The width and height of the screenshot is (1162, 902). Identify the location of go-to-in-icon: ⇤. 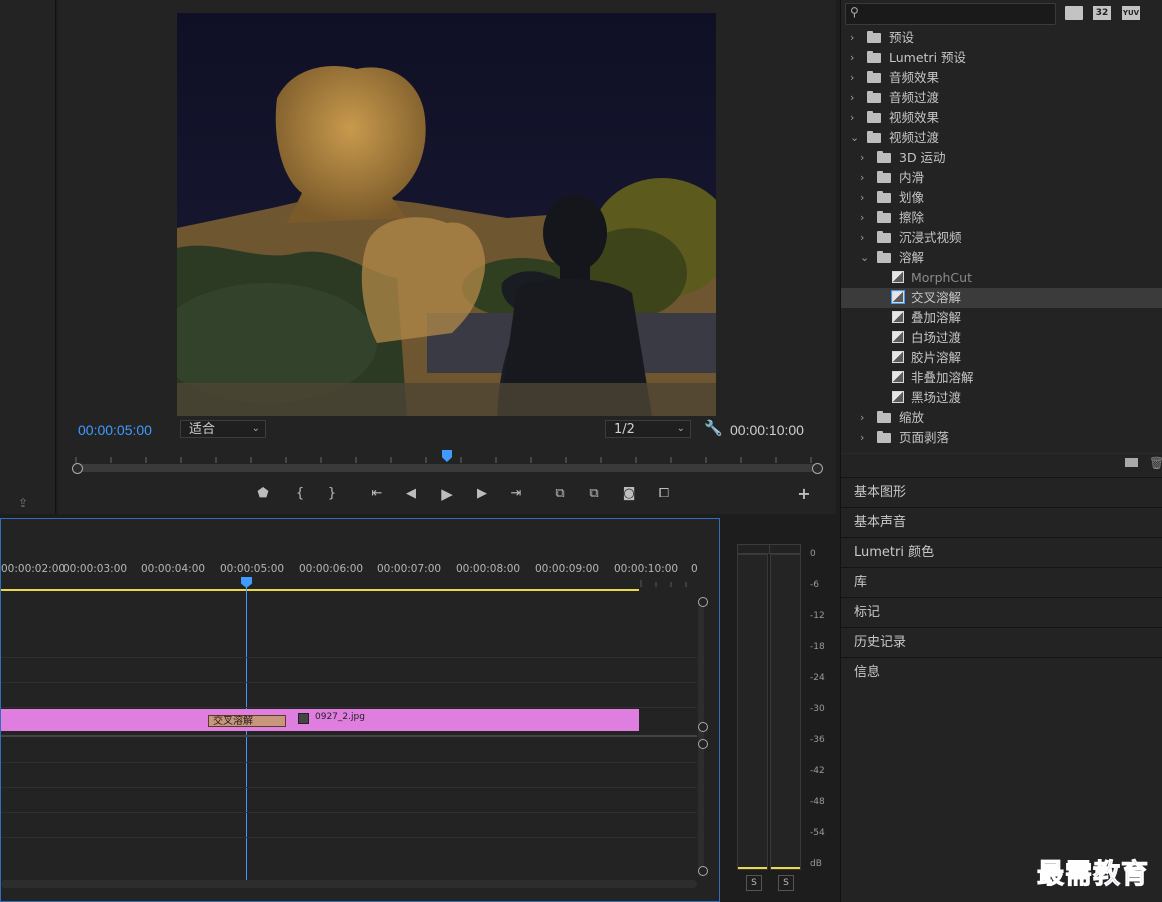
(377, 494).